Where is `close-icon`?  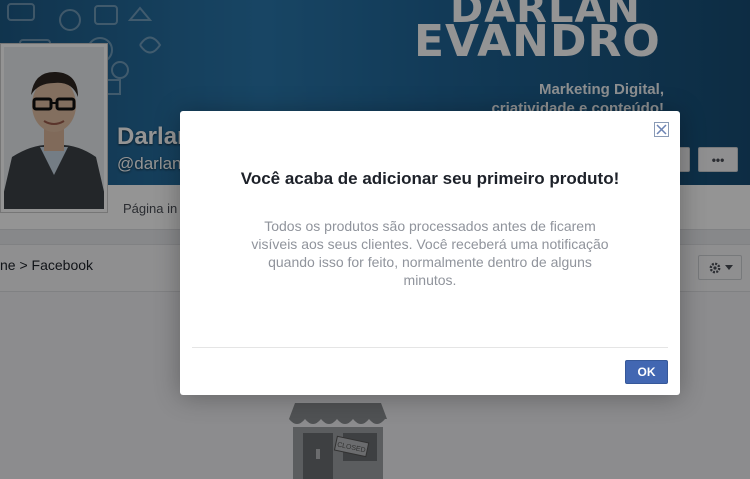 close-icon is located at coordinates (661, 129).